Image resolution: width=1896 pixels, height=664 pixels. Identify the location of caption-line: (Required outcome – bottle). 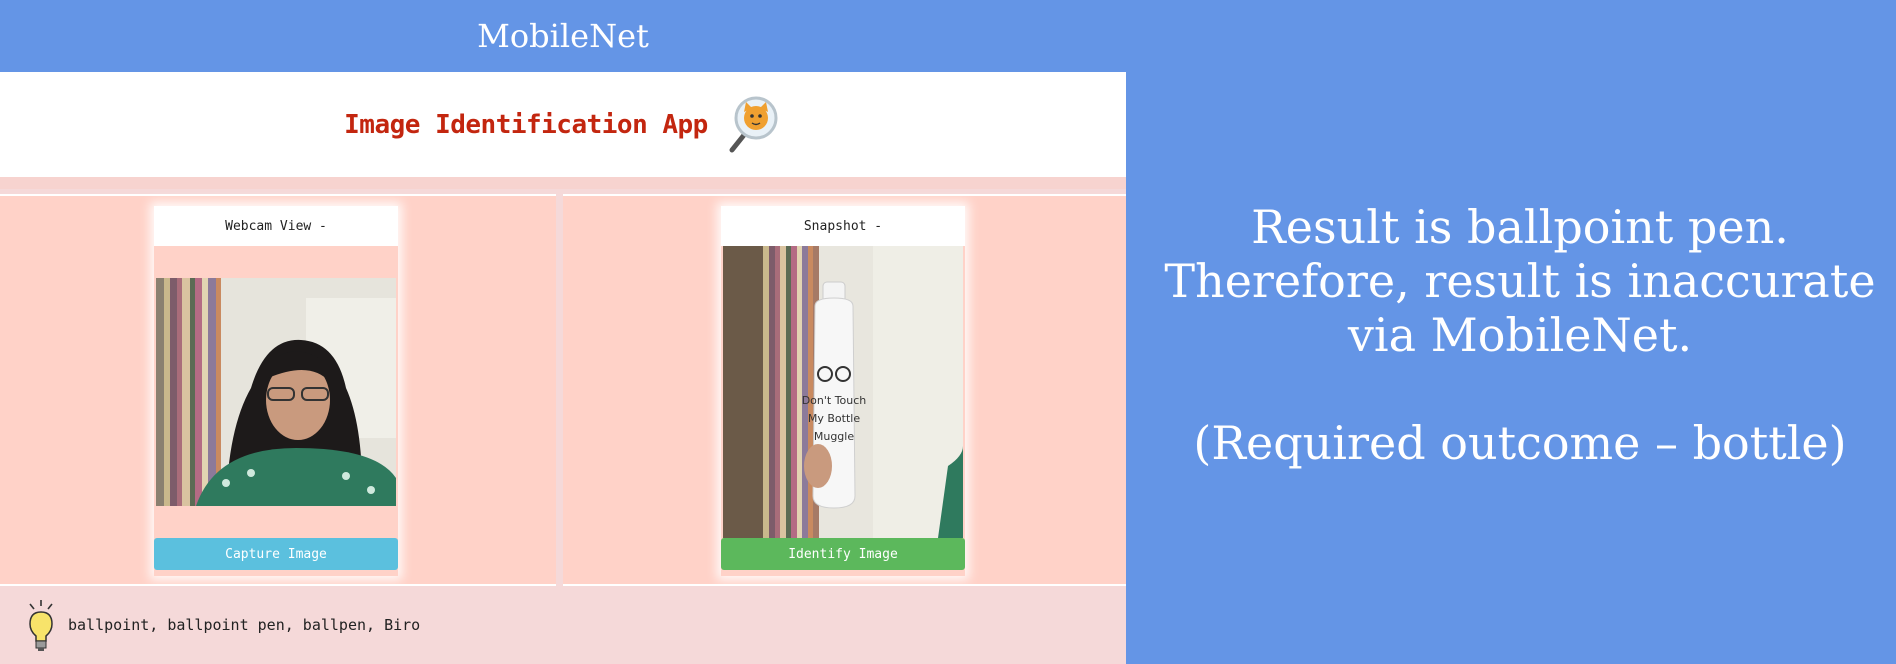
(1520, 443).